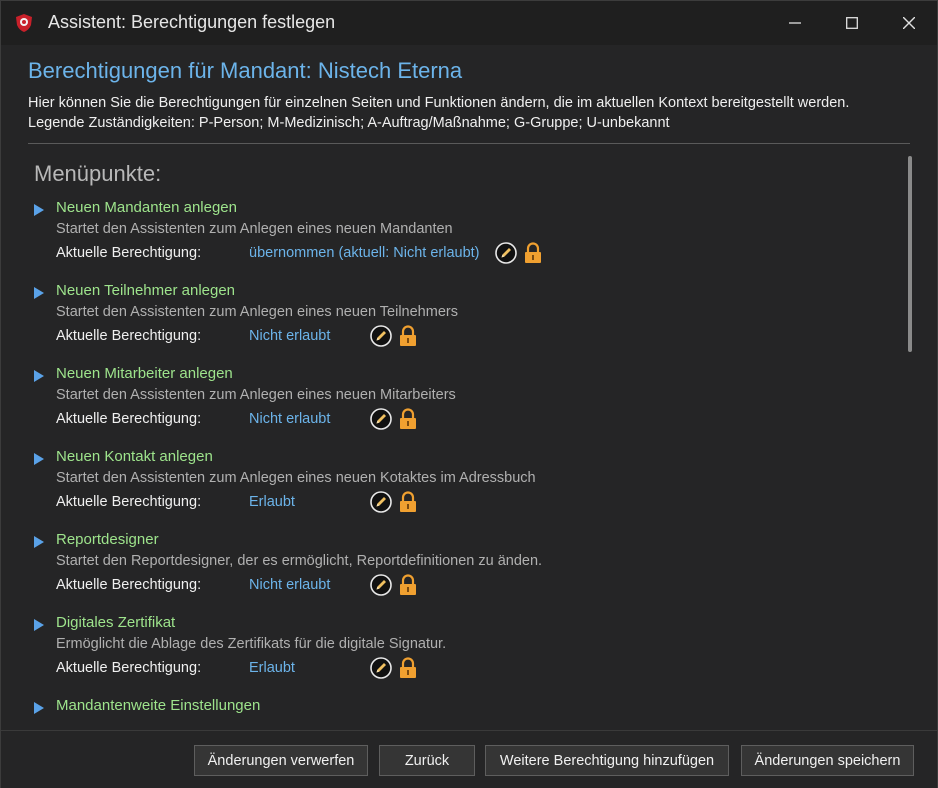 The image size is (938, 788). I want to click on item-title: Digitales Zertifikat, so click(115, 622).